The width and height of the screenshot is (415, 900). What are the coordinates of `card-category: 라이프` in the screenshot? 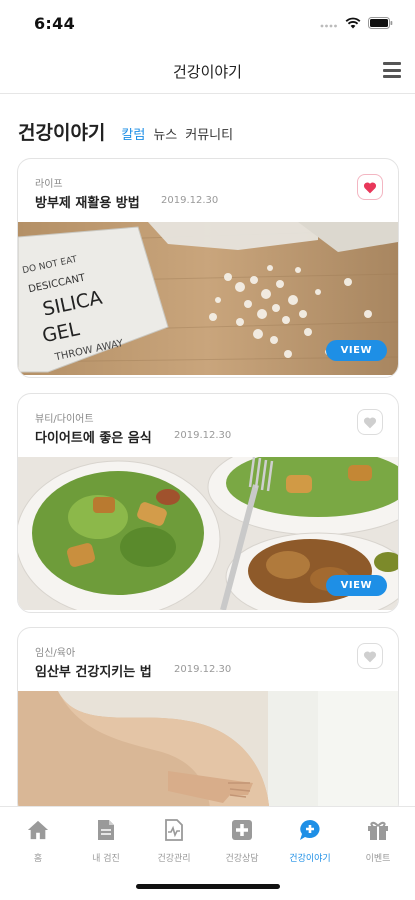 It's located at (49, 184).